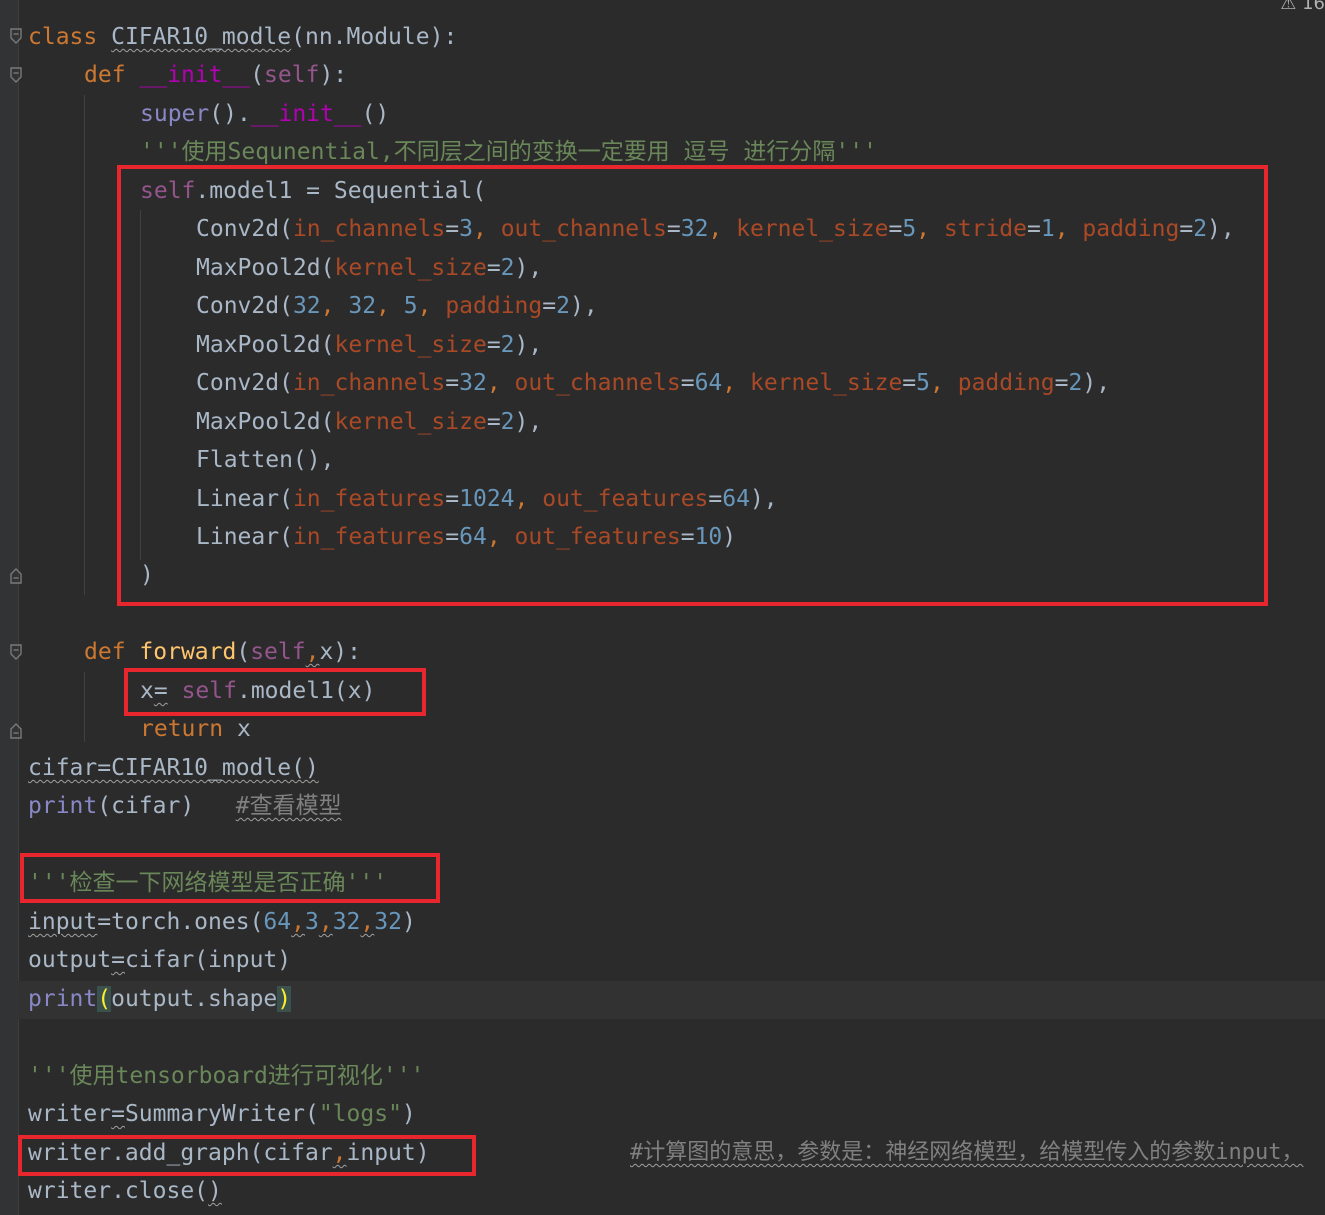  What do you see at coordinates (160, 960) in the screenshot?
I see `code-line-23: output=cifar(input)` at bounding box center [160, 960].